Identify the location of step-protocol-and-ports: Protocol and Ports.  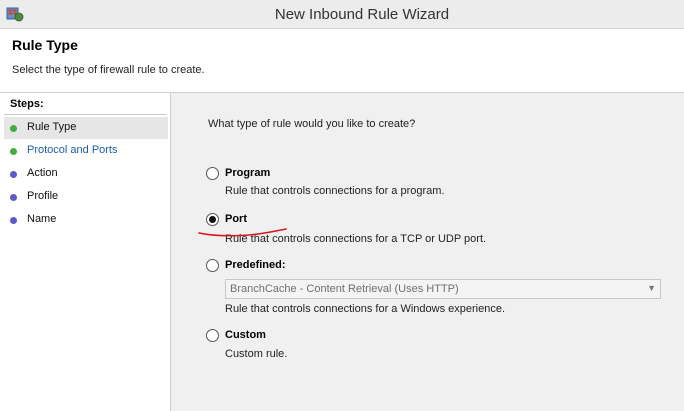
(86, 151).